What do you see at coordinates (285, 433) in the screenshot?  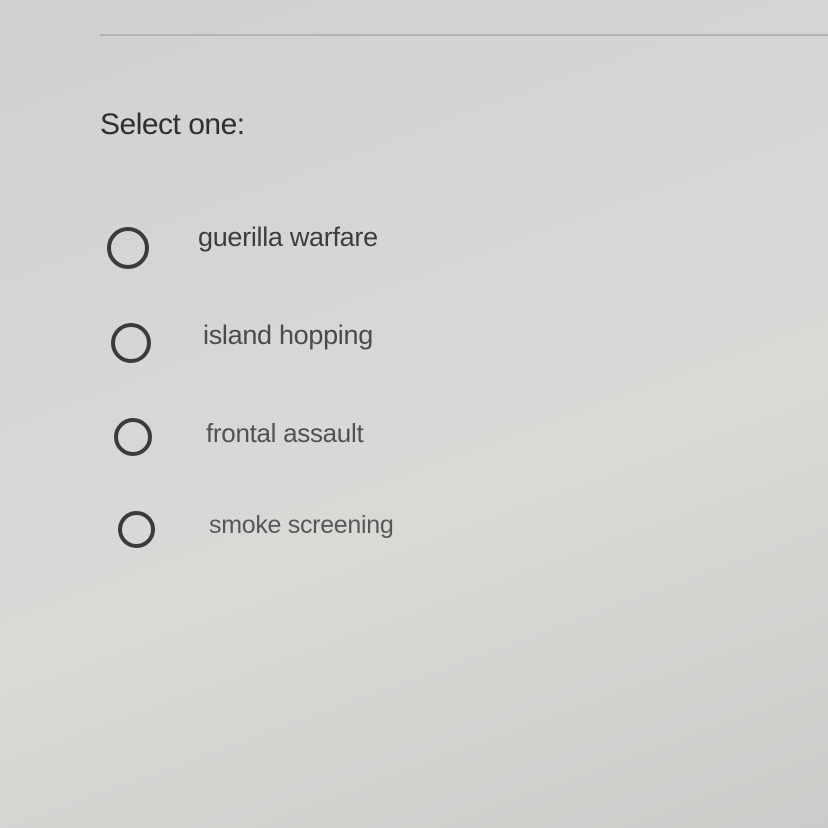 I see `option-label: frontal assault` at bounding box center [285, 433].